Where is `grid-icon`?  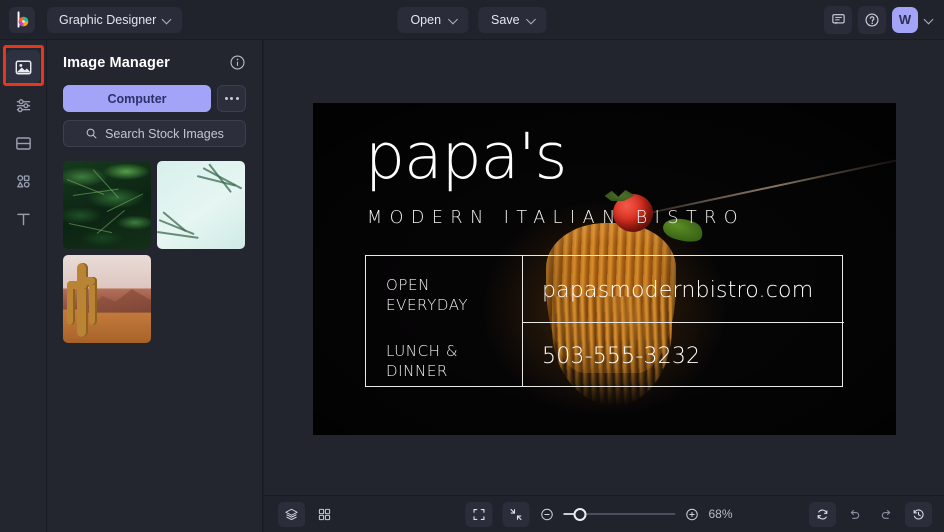 grid-icon is located at coordinates (324, 514).